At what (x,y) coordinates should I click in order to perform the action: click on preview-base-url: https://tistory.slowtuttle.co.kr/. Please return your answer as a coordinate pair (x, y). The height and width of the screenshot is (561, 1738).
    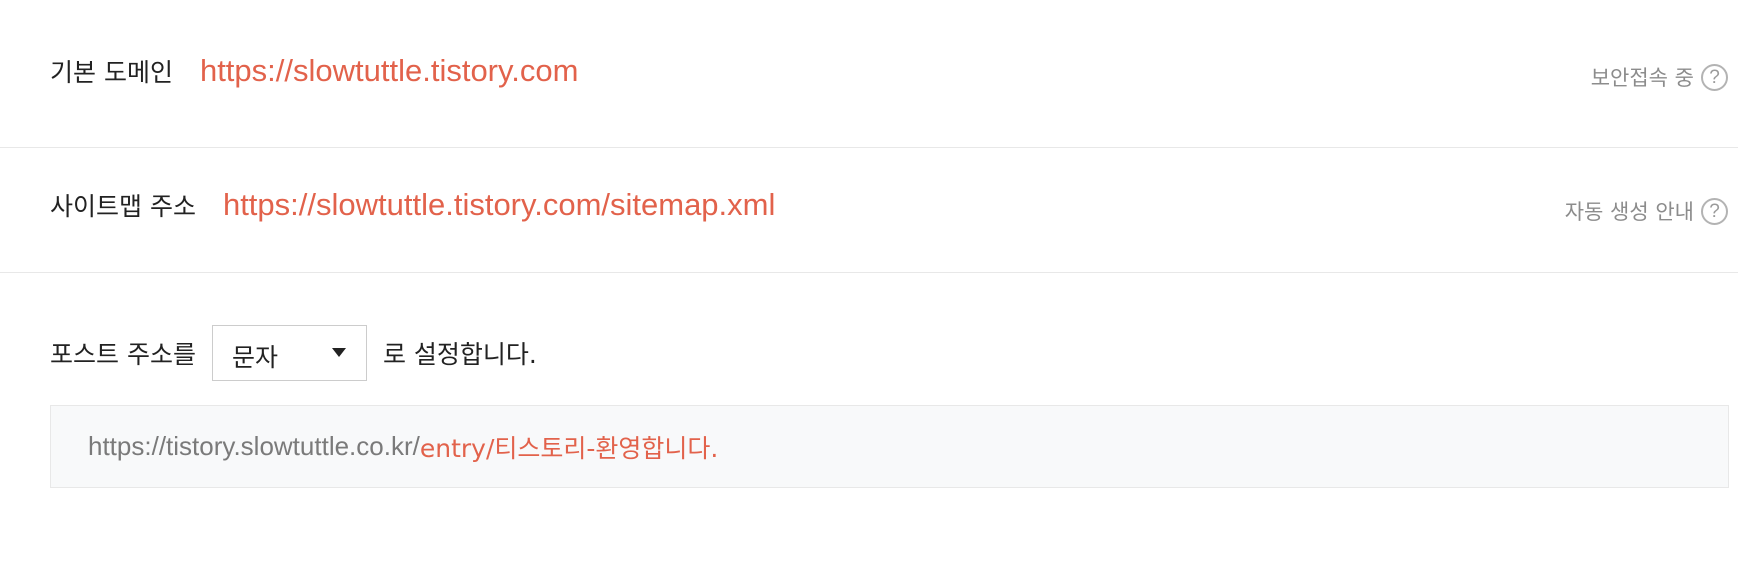
    Looking at the image, I should click on (254, 446).